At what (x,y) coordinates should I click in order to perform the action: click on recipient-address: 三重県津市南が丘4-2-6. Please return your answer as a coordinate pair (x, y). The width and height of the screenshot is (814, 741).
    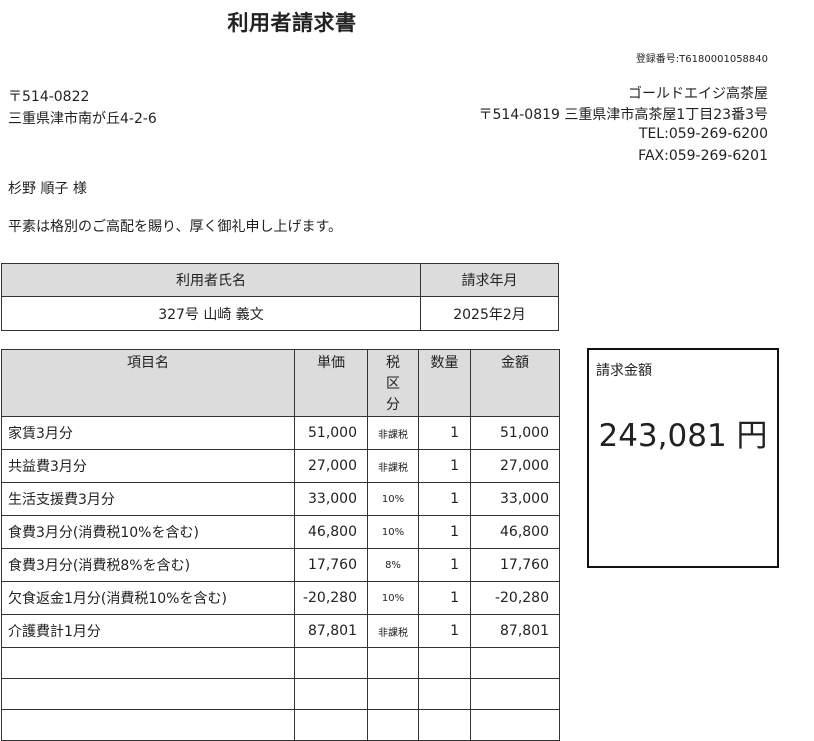
    Looking at the image, I should click on (82, 119).